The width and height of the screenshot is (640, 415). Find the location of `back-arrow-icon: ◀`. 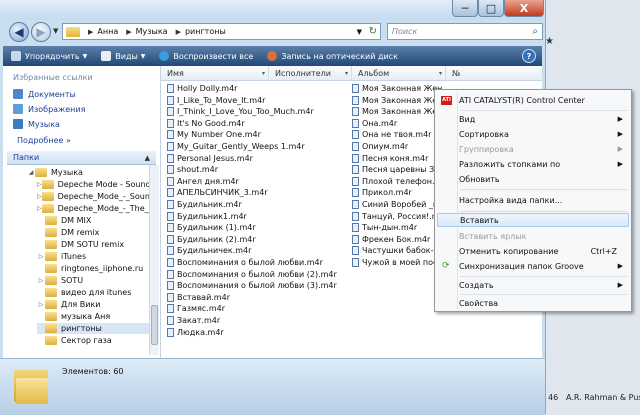

back-arrow-icon: ◀ is located at coordinates (19, 32).